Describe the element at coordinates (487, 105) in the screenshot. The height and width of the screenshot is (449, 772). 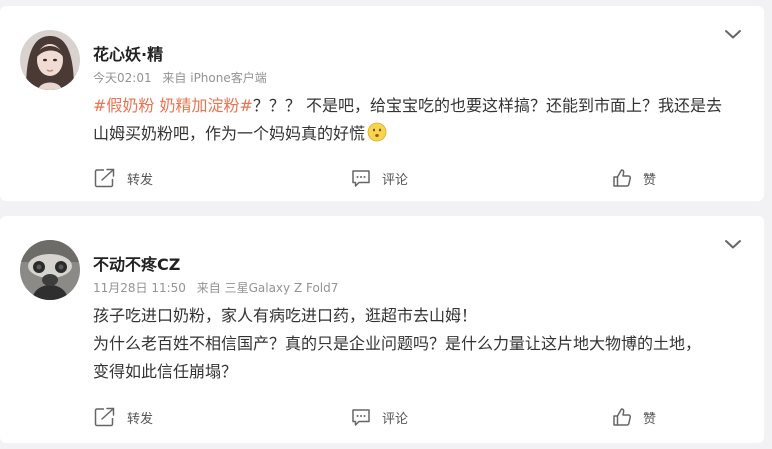
I see `post-line: ？？？ 不是吧，给宝宝吃的也要这样搞？还能到市面上？我还是去` at that location.